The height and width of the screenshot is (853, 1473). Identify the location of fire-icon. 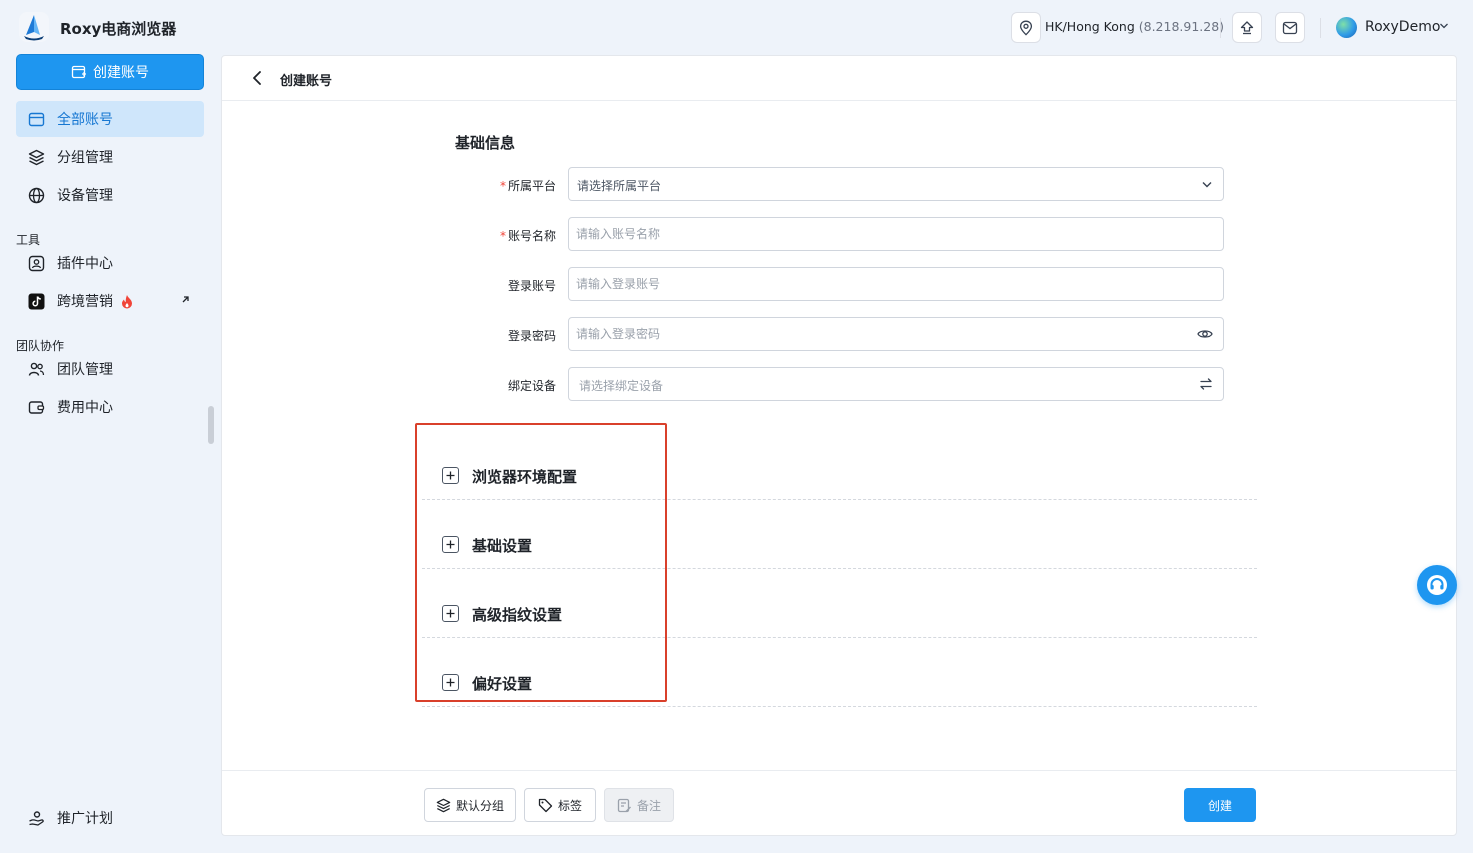
(127, 301).